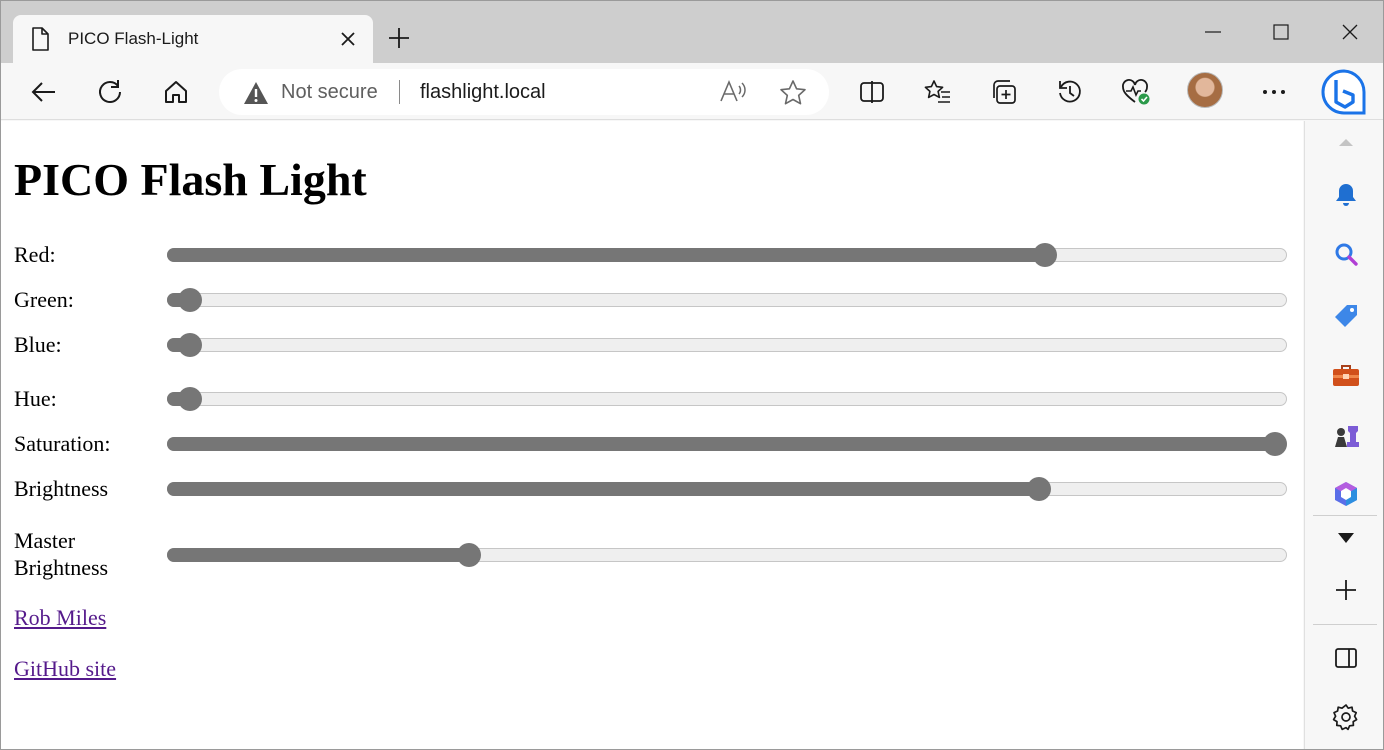 This screenshot has width=1384, height=750. What do you see at coordinates (44, 92) in the screenshot?
I see `back-icon` at bounding box center [44, 92].